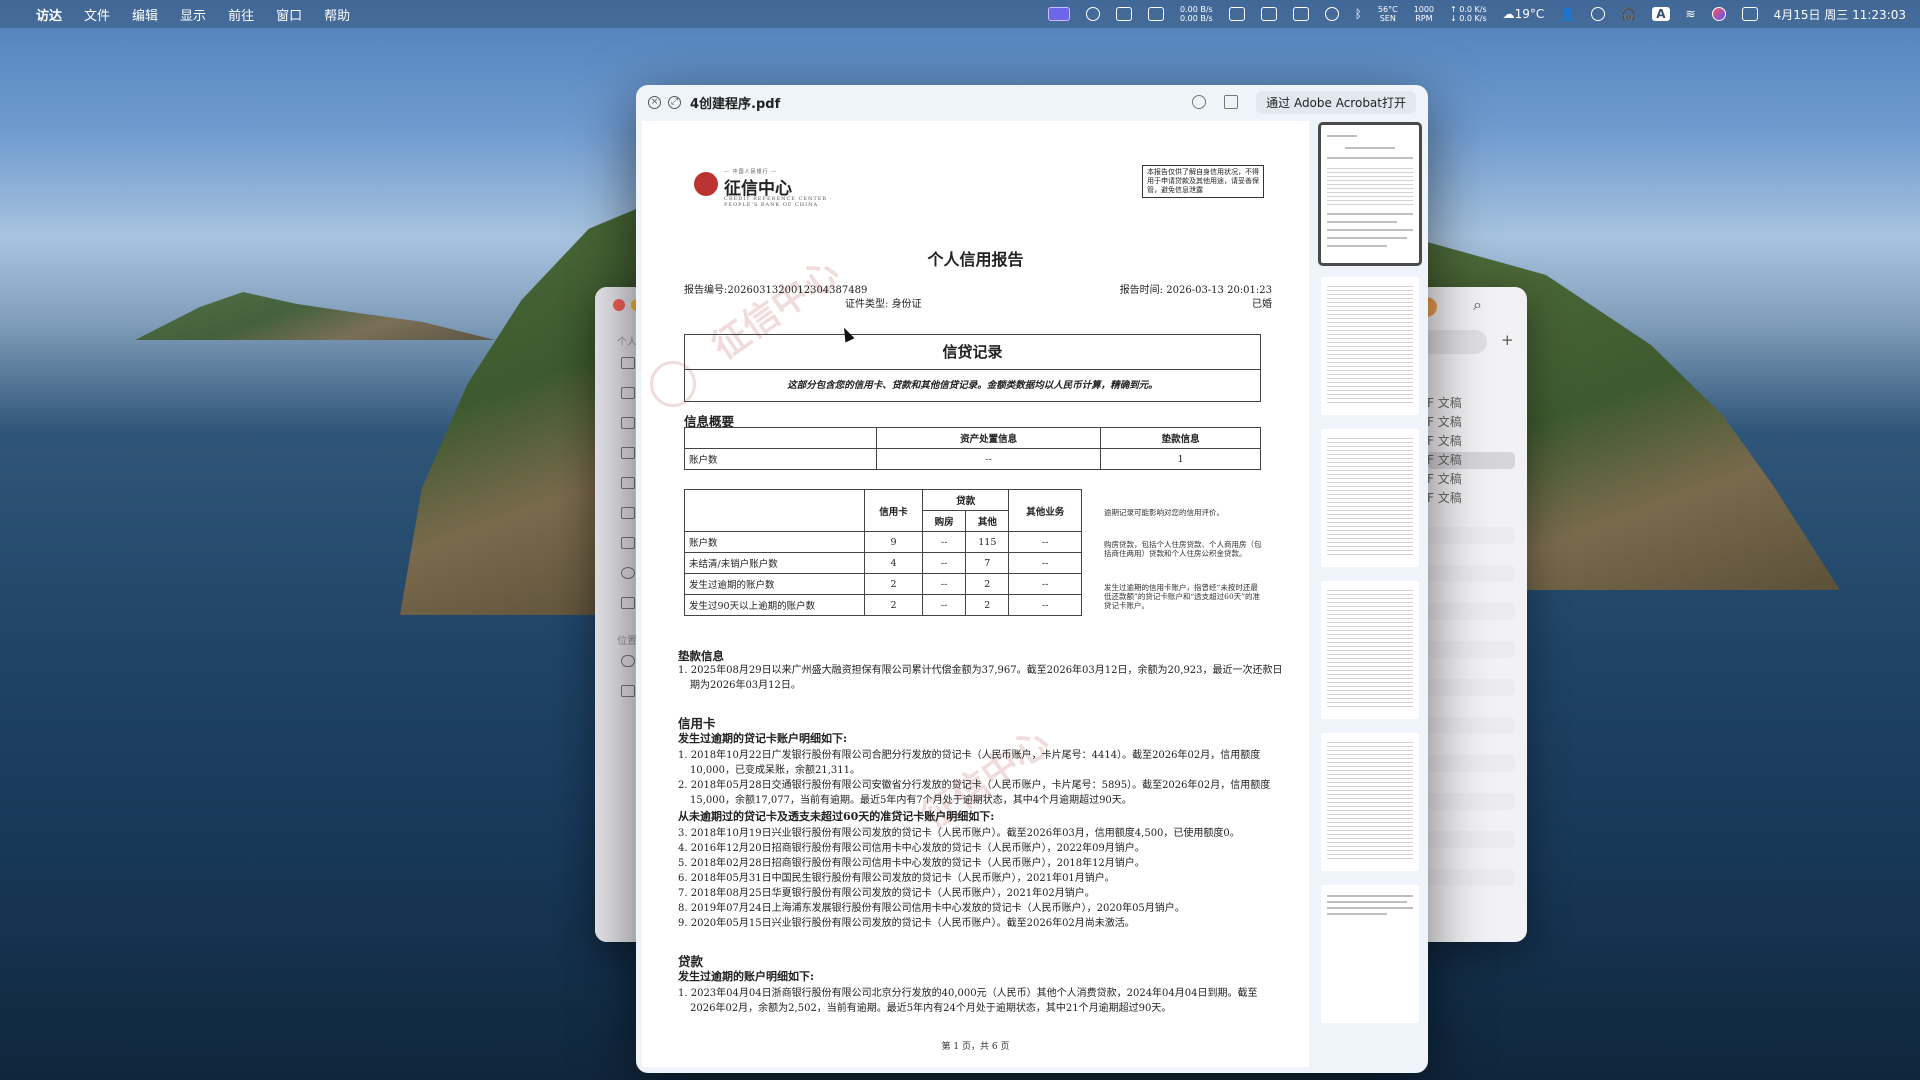 The height and width of the screenshot is (1080, 1920). Describe the element at coordinates (1388, 14) in the screenshot. I see `cpu-temp: 56°C SEN` at that location.